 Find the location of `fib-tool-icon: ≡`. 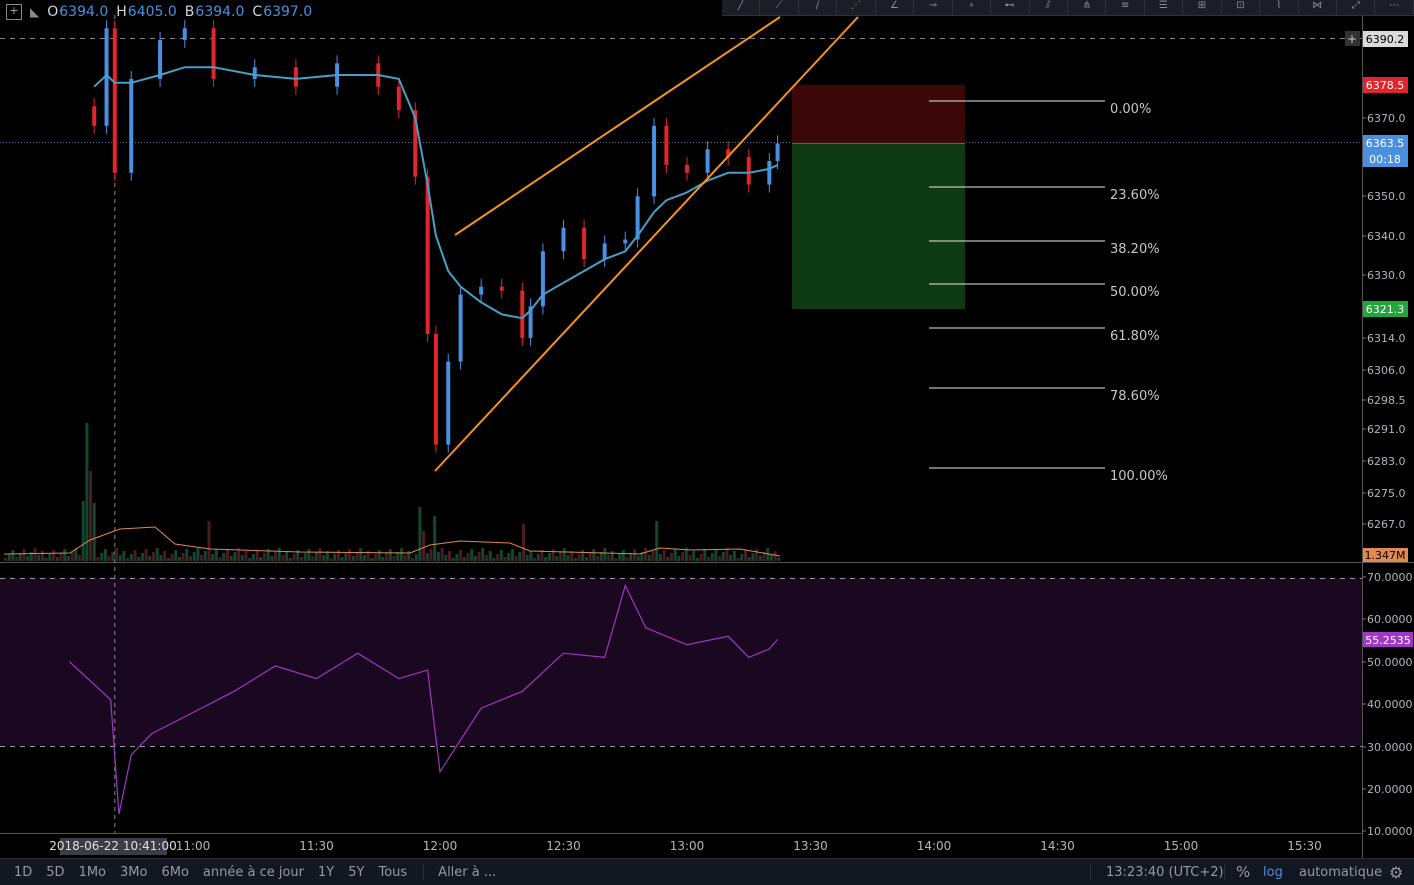

fib-tool-icon: ≡ is located at coordinates (1125, 7).